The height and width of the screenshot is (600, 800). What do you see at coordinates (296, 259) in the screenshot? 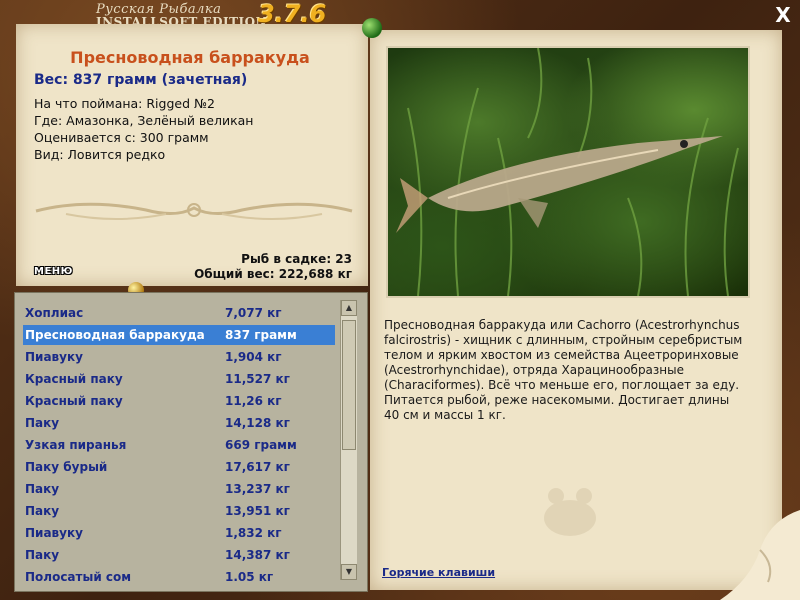
I see `fish-count: Рыб в садке: 23` at bounding box center [296, 259].